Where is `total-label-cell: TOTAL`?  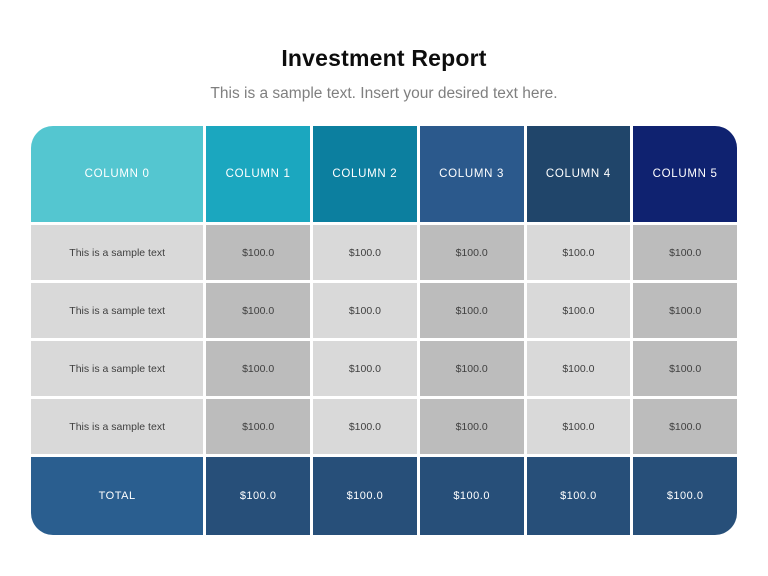
total-label-cell: TOTAL is located at coordinates (117, 496).